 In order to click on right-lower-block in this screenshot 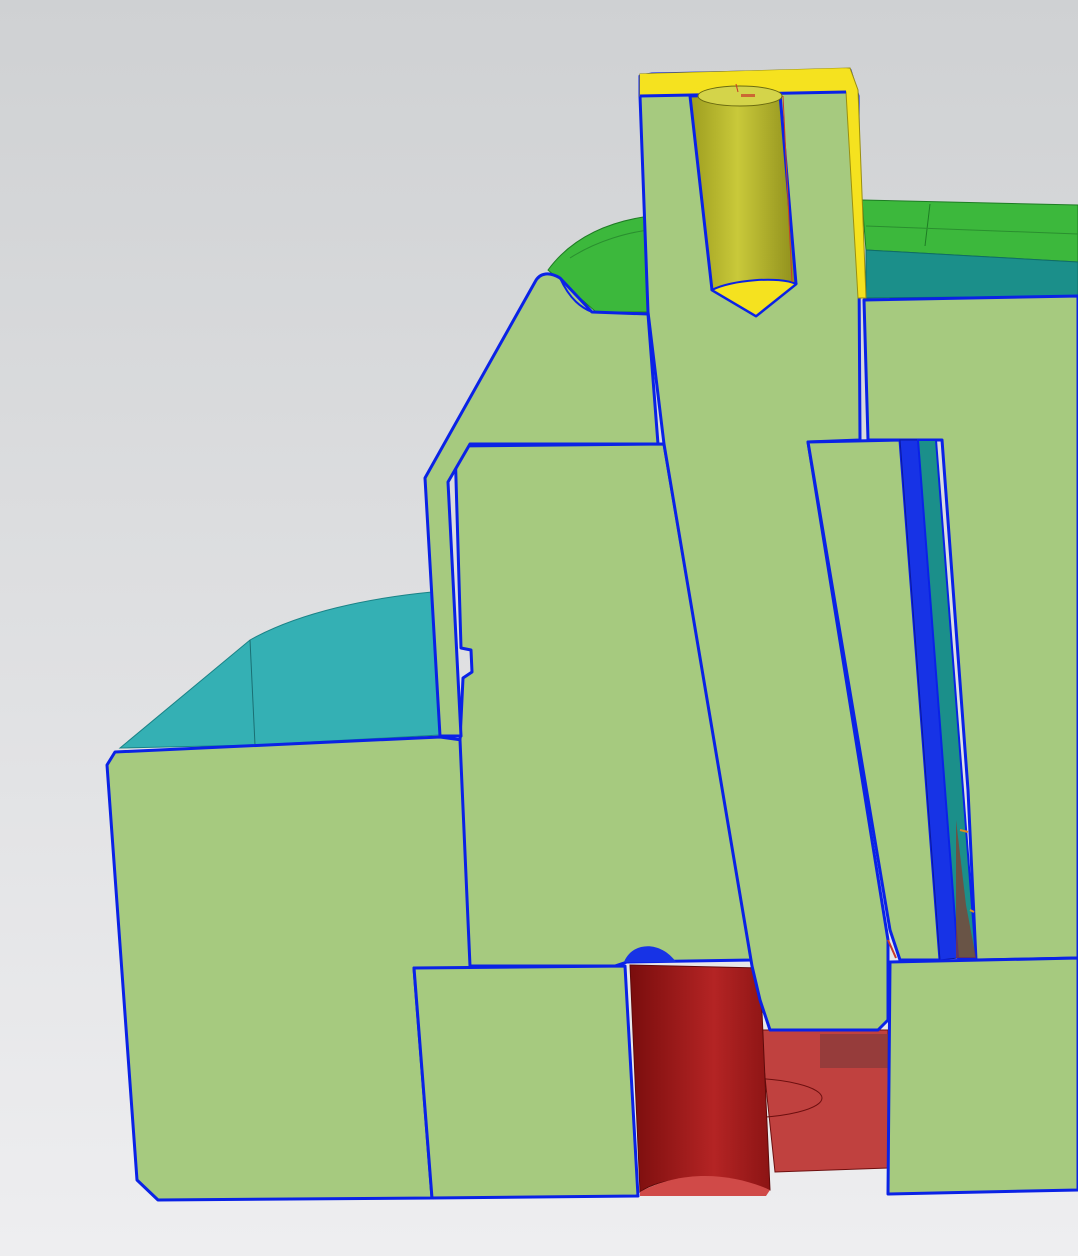, I will do `click(982, 1076)`.